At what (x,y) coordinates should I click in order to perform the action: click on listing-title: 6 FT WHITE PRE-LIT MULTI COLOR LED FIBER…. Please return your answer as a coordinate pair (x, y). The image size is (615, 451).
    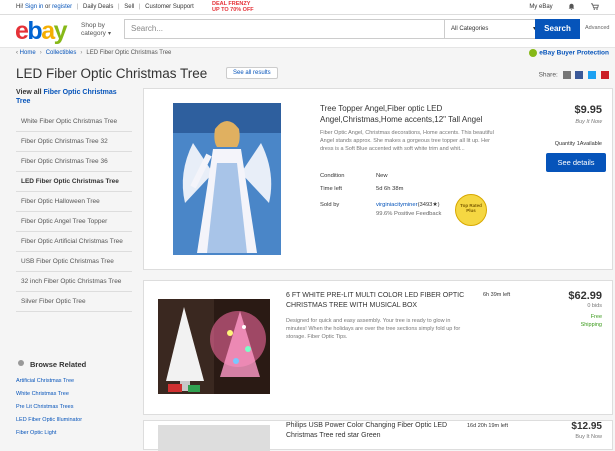
    Looking at the image, I should click on (376, 301).